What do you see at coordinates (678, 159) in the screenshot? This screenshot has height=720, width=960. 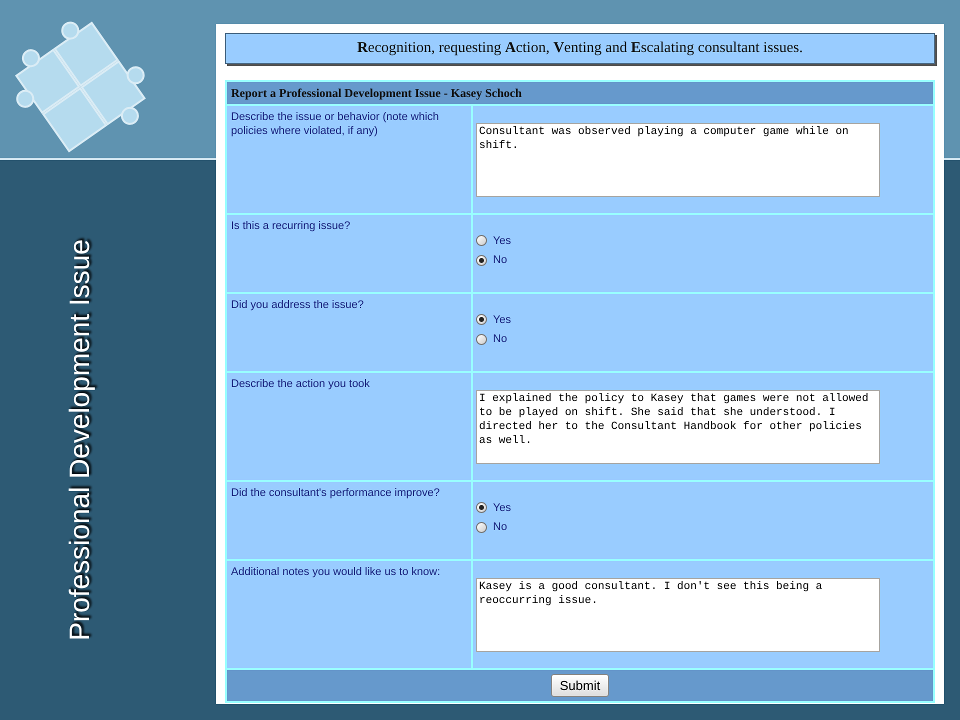 I see `answer-box: Consultant was observed playing a computer game while on shift.` at bounding box center [678, 159].